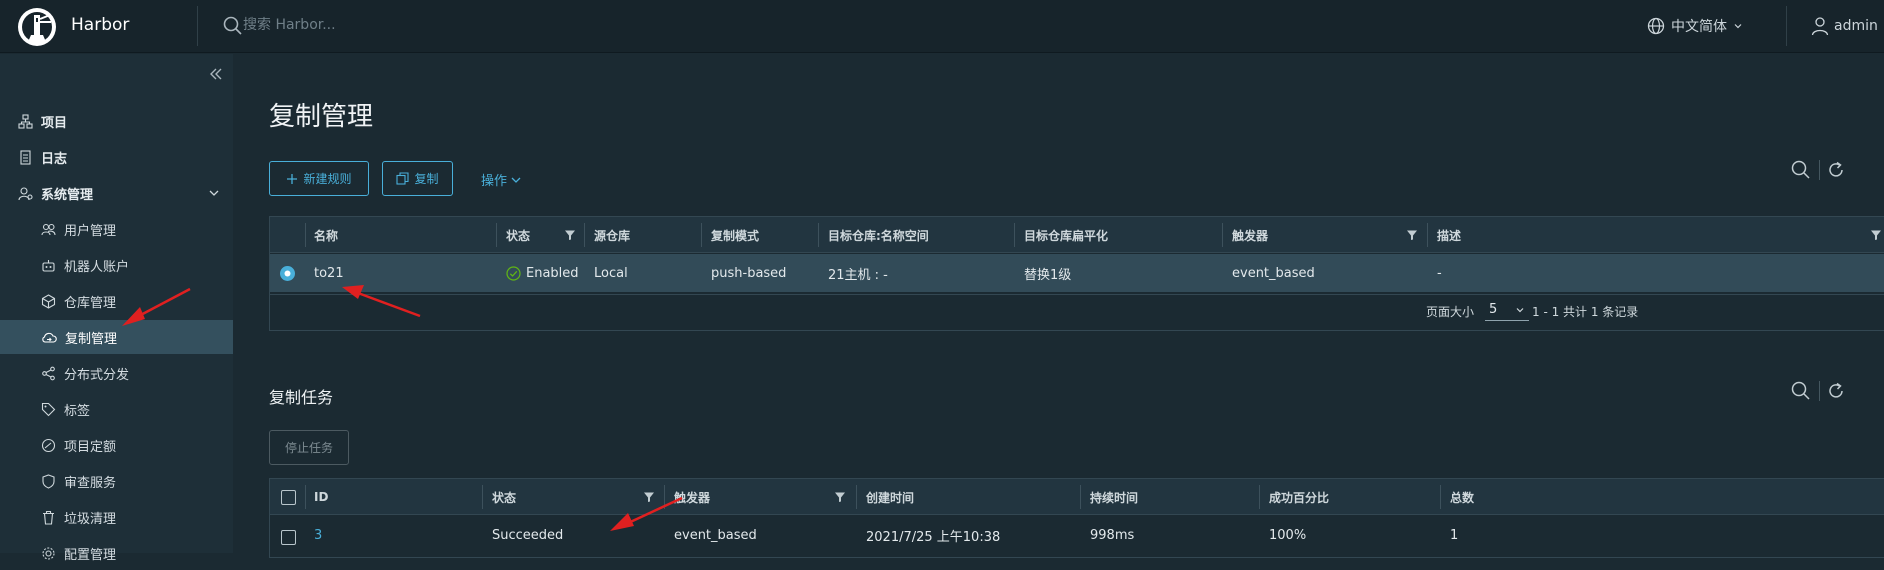 Image resolution: width=1884 pixels, height=570 pixels. I want to click on sidebar-item-label: 分布式分发, so click(97, 375).